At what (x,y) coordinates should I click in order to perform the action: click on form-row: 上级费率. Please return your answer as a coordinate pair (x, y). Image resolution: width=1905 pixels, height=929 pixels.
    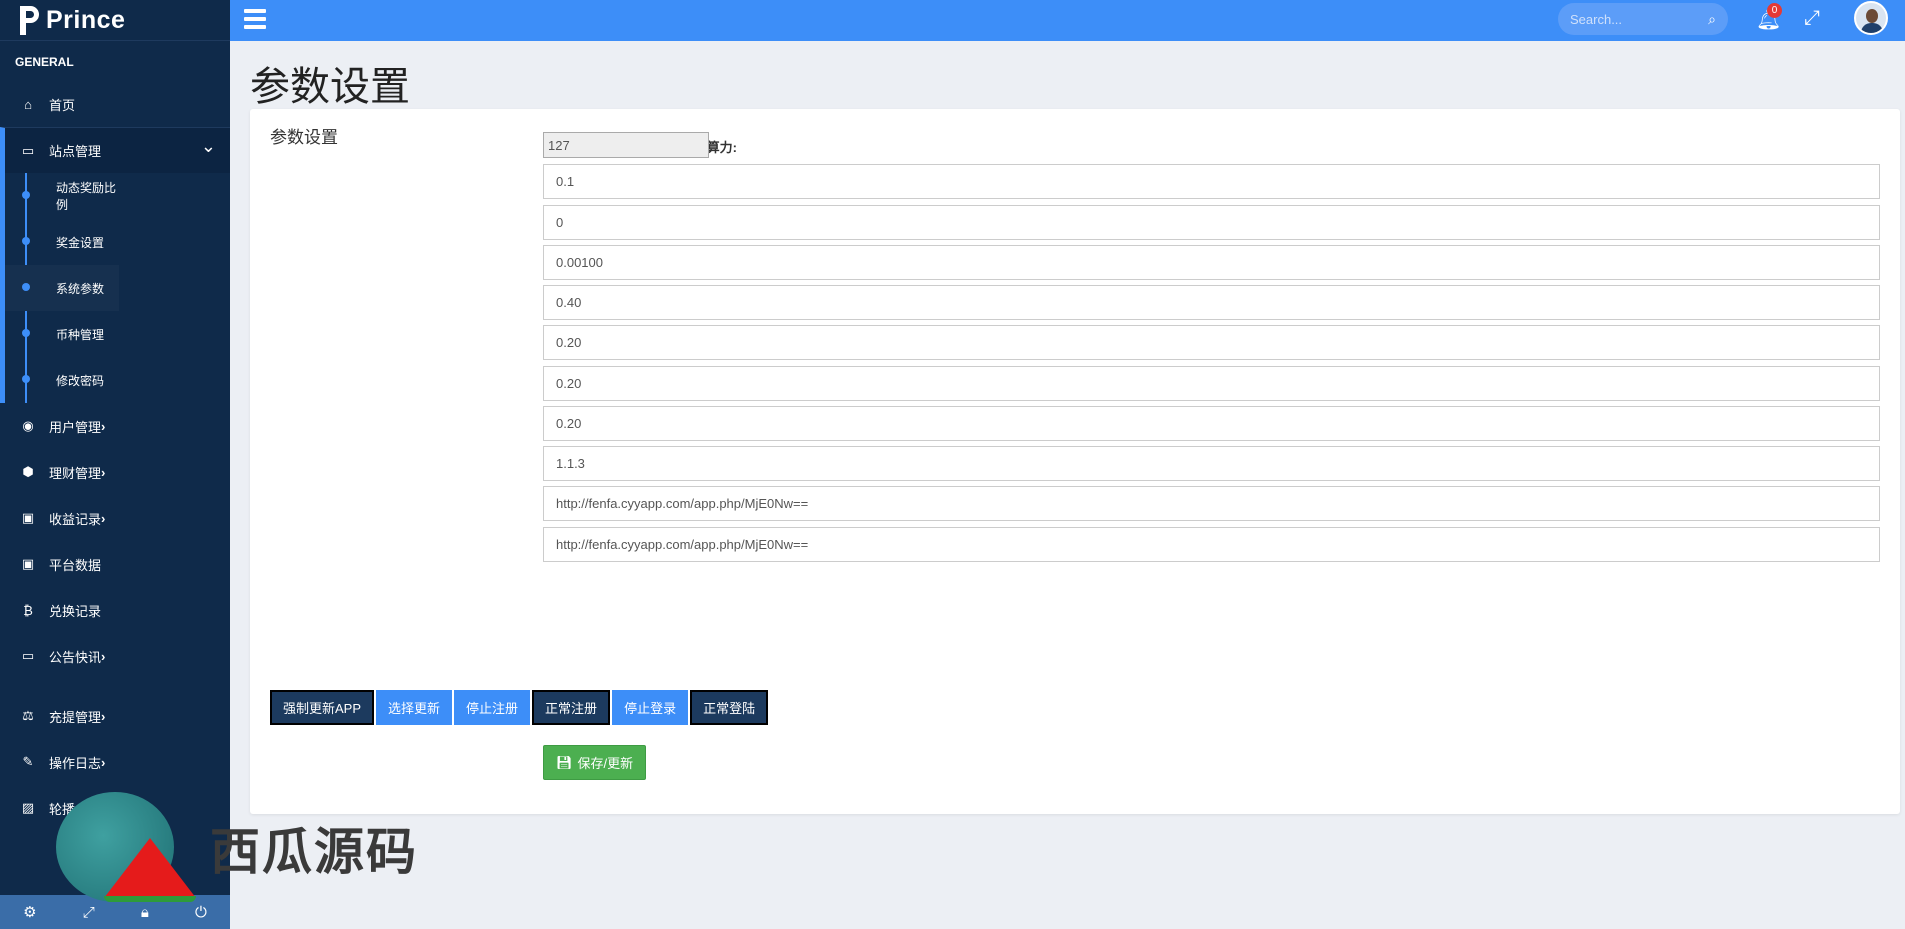
    Looking at the image, I should click on (1075, 343).